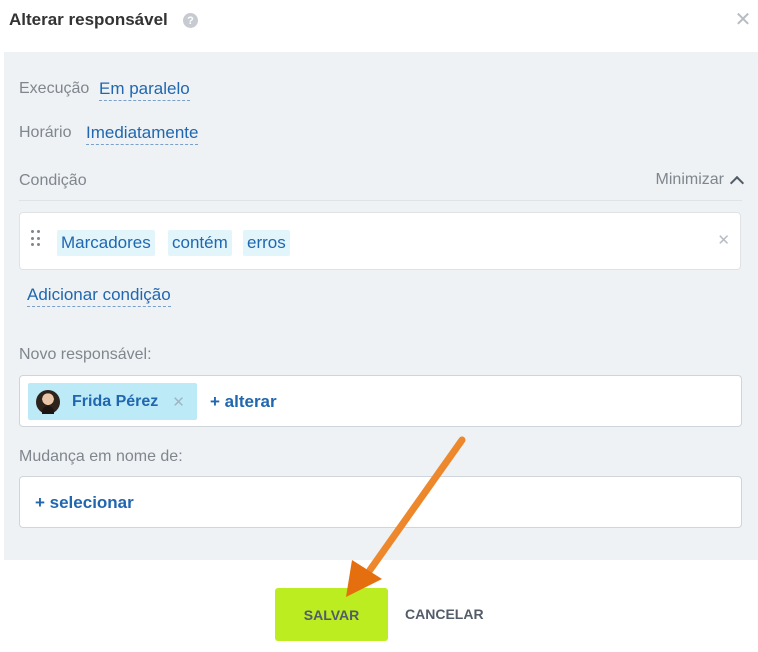 Image resolution: width=758 pixels, height=652 pixels. Describe the element at coordinates (243, 402) in the screenshot. I see `change-responsible-link: + alterar` at that location.